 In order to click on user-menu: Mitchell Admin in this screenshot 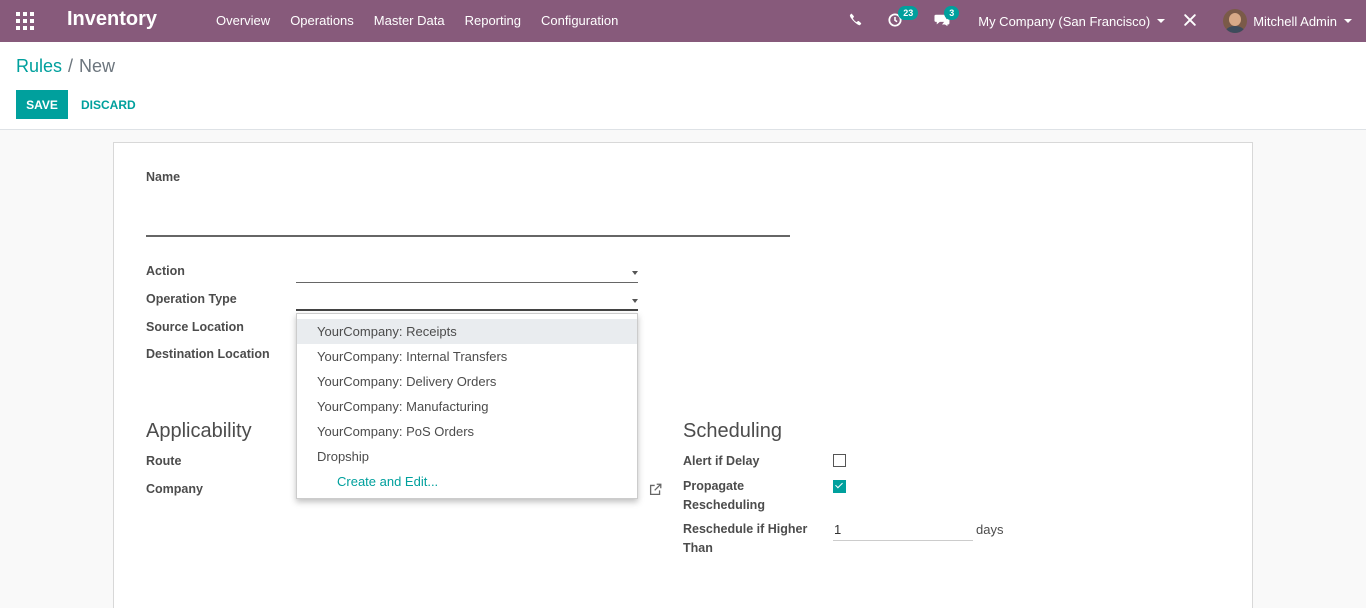, I will do `click(1287, 21)`.